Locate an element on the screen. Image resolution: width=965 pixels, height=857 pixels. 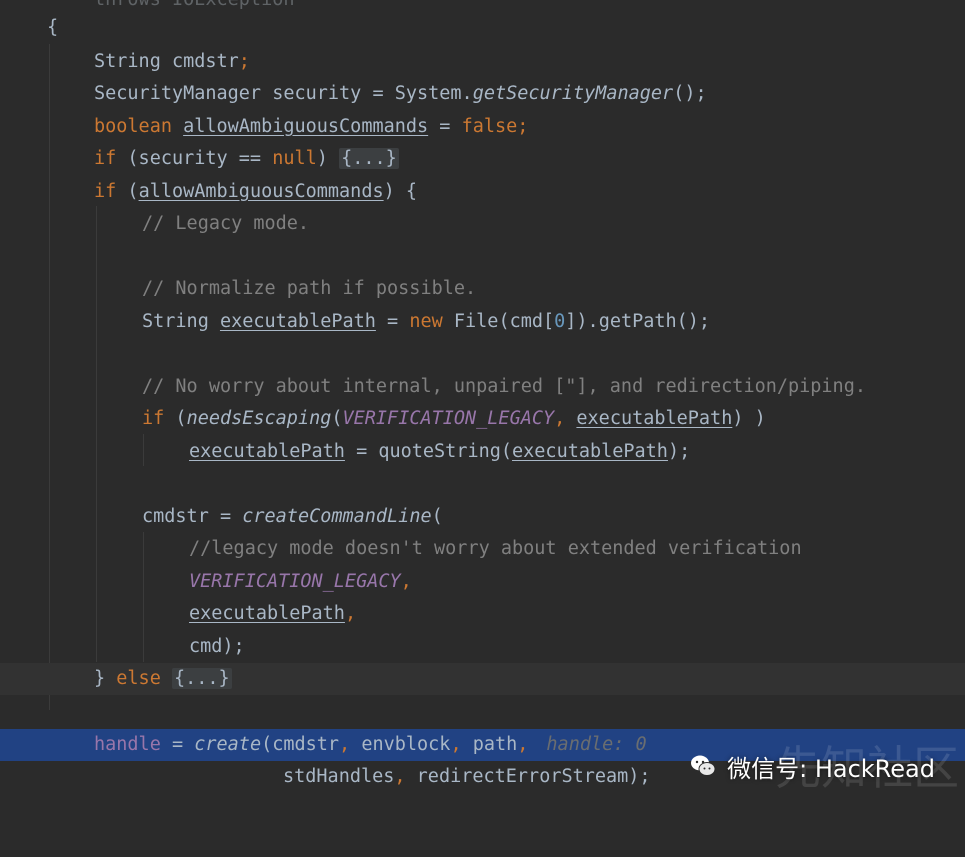
comment: // Legacy mode. is located at coordinates (226, 223).